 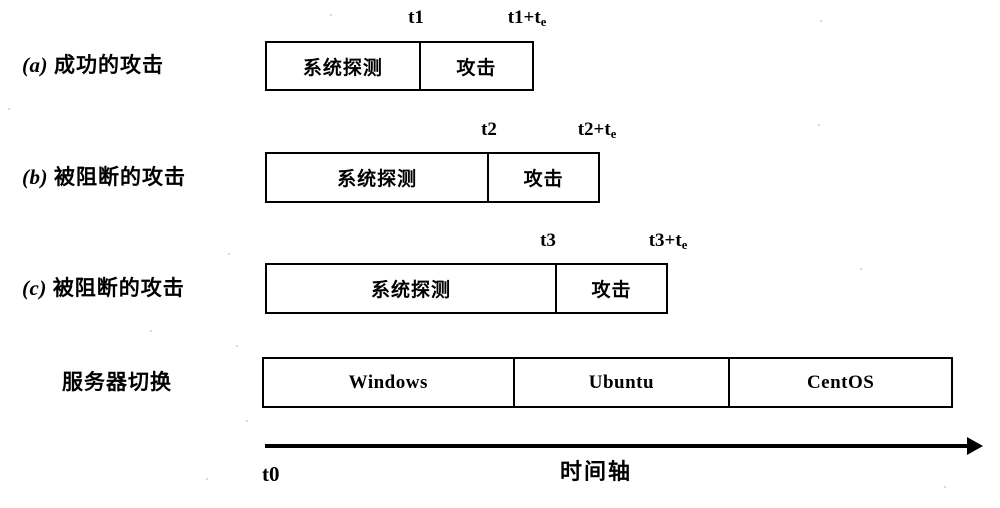 I want to click on time-marker-t2-text: t2, so click(x=489, y=129).